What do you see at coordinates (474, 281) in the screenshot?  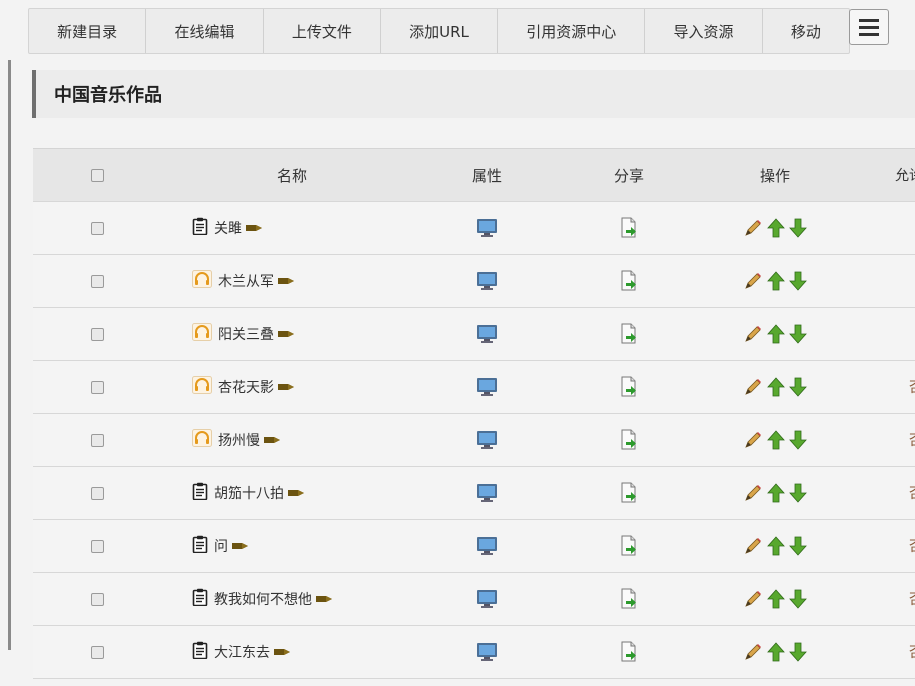 I see `table-row: 木兰从军` at bounding box center [474, 281].